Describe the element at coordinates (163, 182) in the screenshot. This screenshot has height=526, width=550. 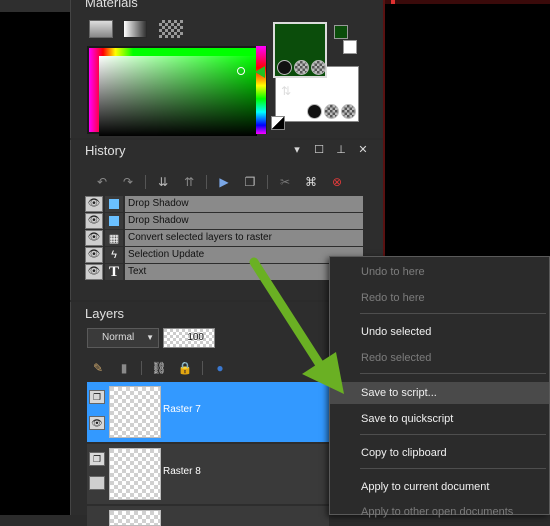
I see `undo-selected-icon: ⇊` at that location.